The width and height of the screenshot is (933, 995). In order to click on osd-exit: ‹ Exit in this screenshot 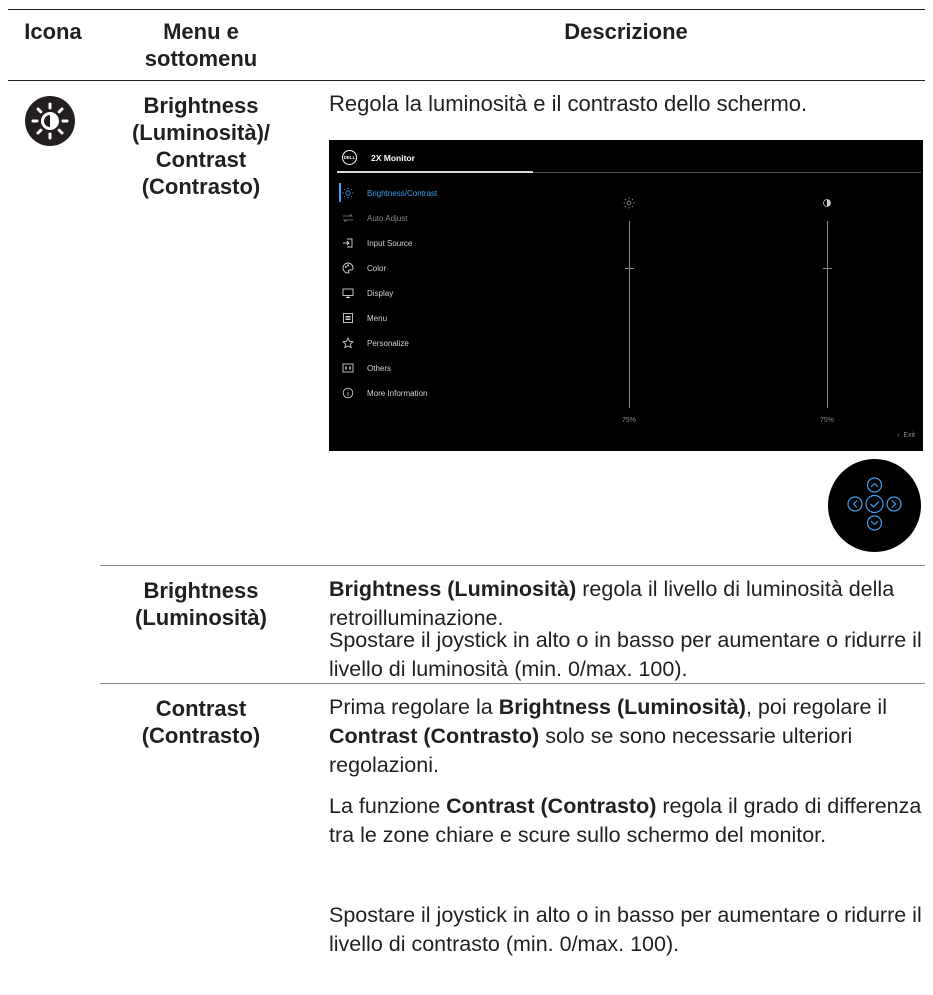, I will do `click(906, 435)`.